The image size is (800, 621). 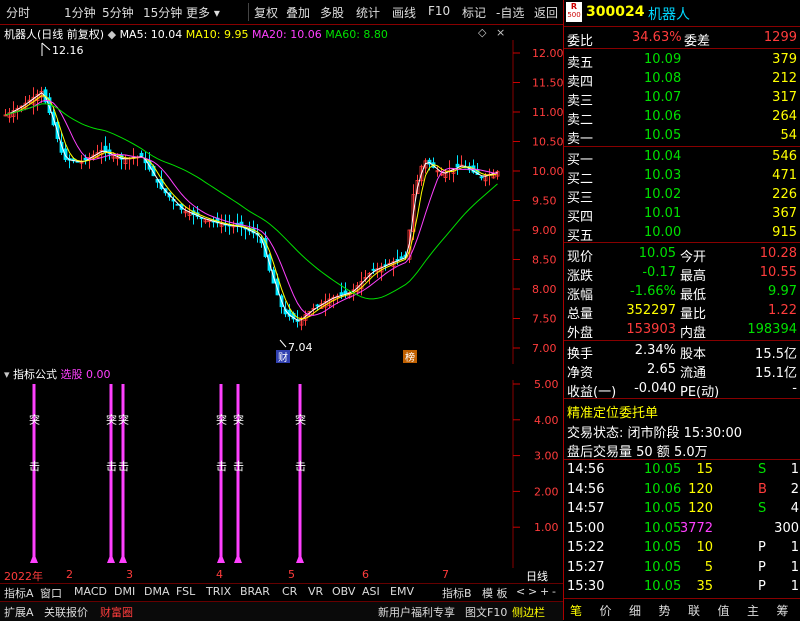 I want to click on indicator-tab: BRAR, so click(x=255, y=591).